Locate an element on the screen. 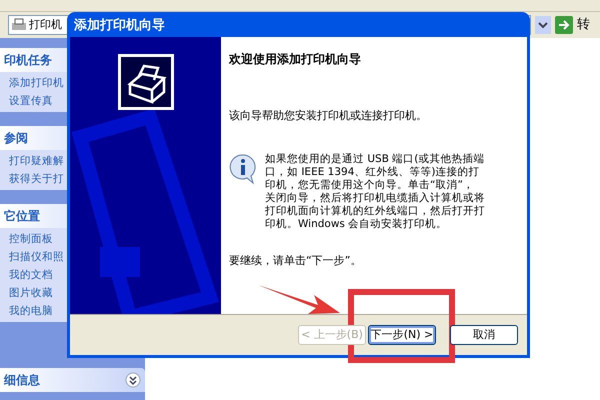 The width and height of the screenshot is (600, 400). intro-text: 该向导帮助您安装打印机或连接打印机。 is located at coordinates (328, 116).